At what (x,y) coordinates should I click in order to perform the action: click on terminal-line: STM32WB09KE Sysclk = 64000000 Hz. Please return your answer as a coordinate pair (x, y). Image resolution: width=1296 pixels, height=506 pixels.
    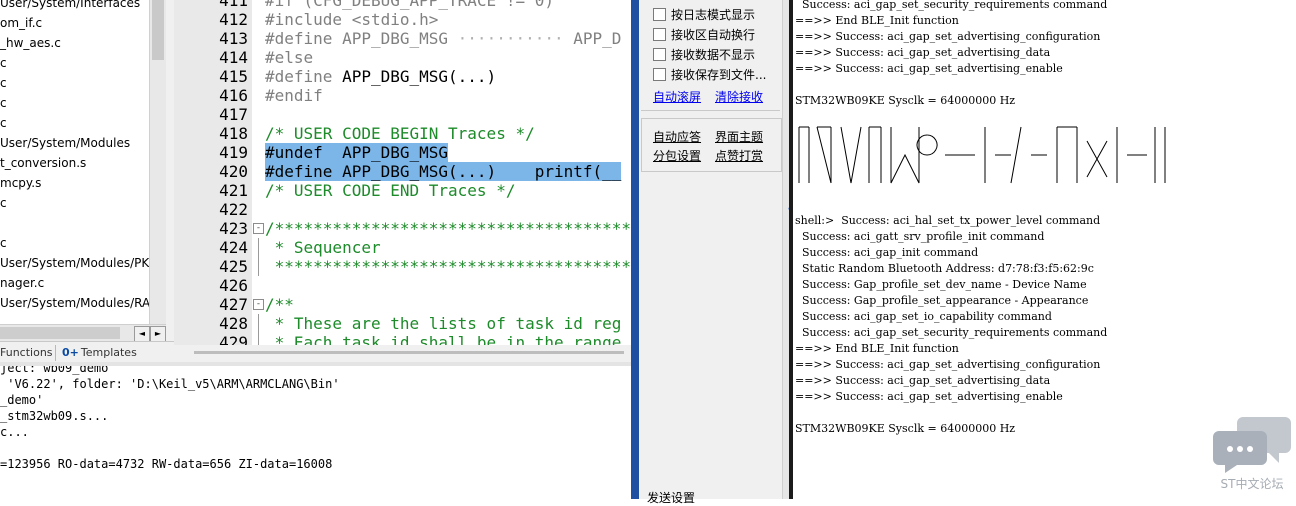
    Looking at the image, I should click on (905, 100).